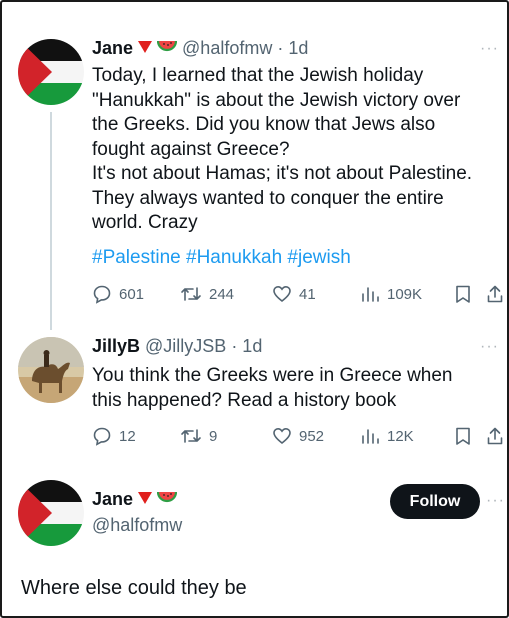 The width and height of the screenshot is (509, 618). I want to click on like-count: 952, so click(312, 436).